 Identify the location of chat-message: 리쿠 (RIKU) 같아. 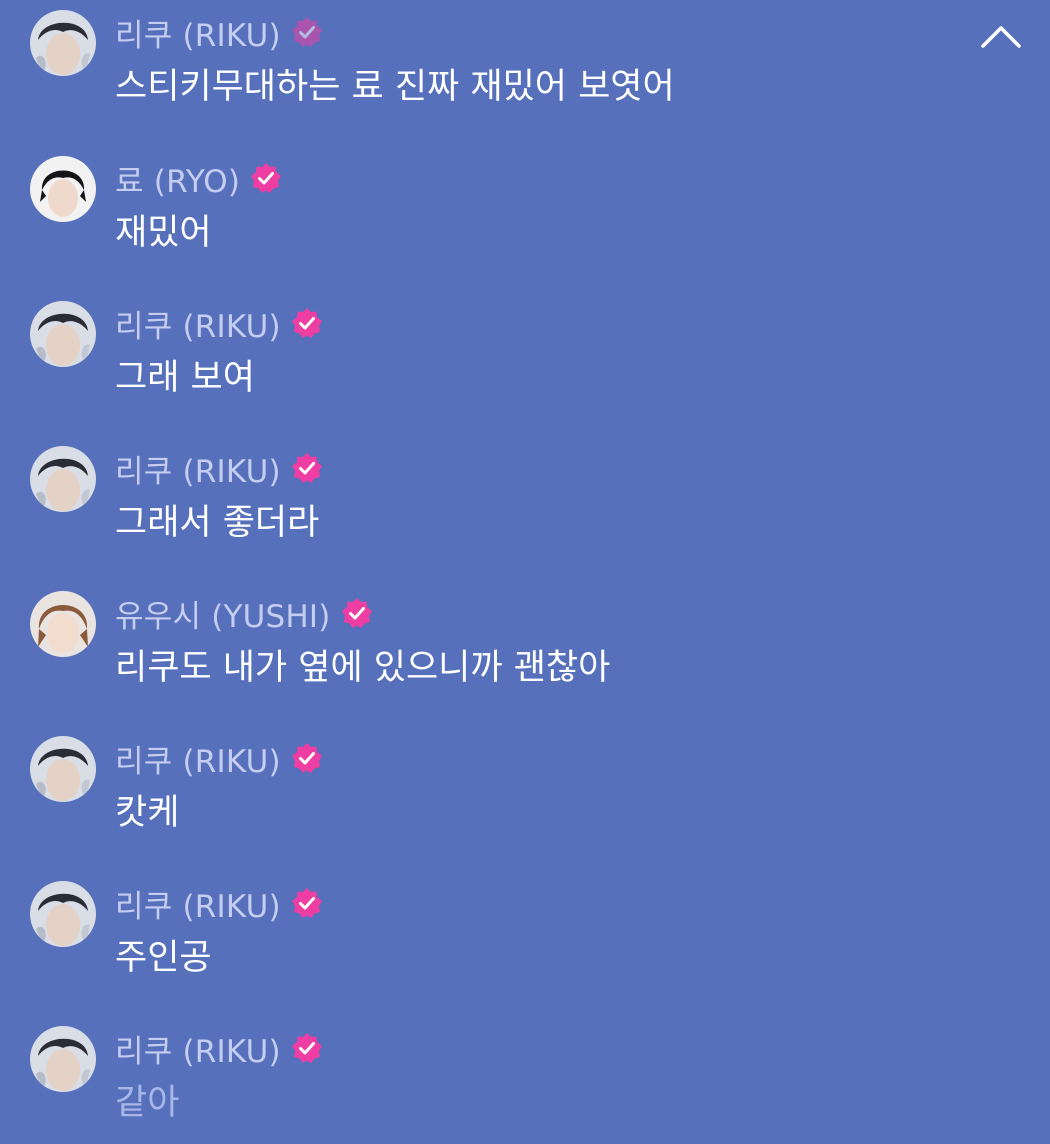
(525, 1074).